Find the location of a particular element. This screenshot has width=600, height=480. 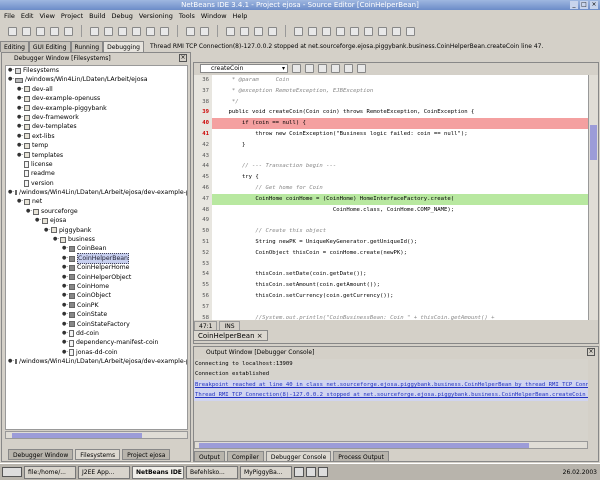

menu-versioning: Versioning is located at coordinates (156, 16).